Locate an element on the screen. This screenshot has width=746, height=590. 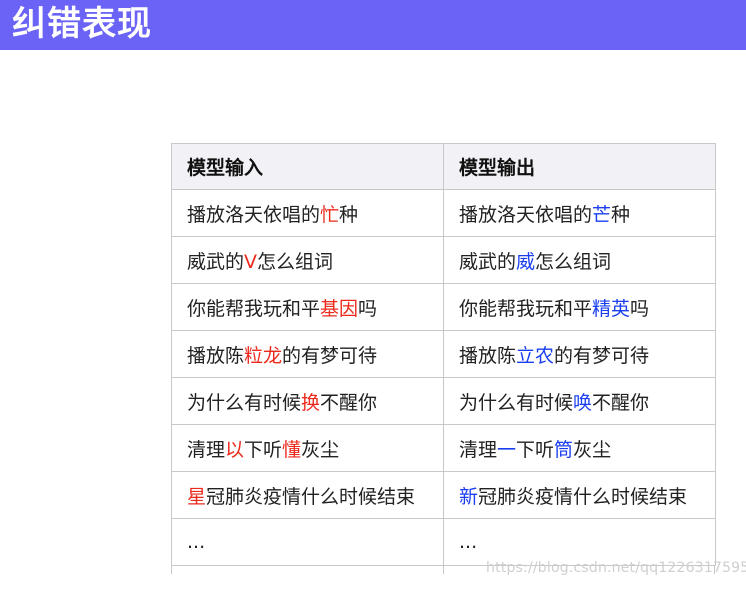
cell-model-output: 新冠肺炎疫情什么时候结束 is located at coordinates (579, 495).